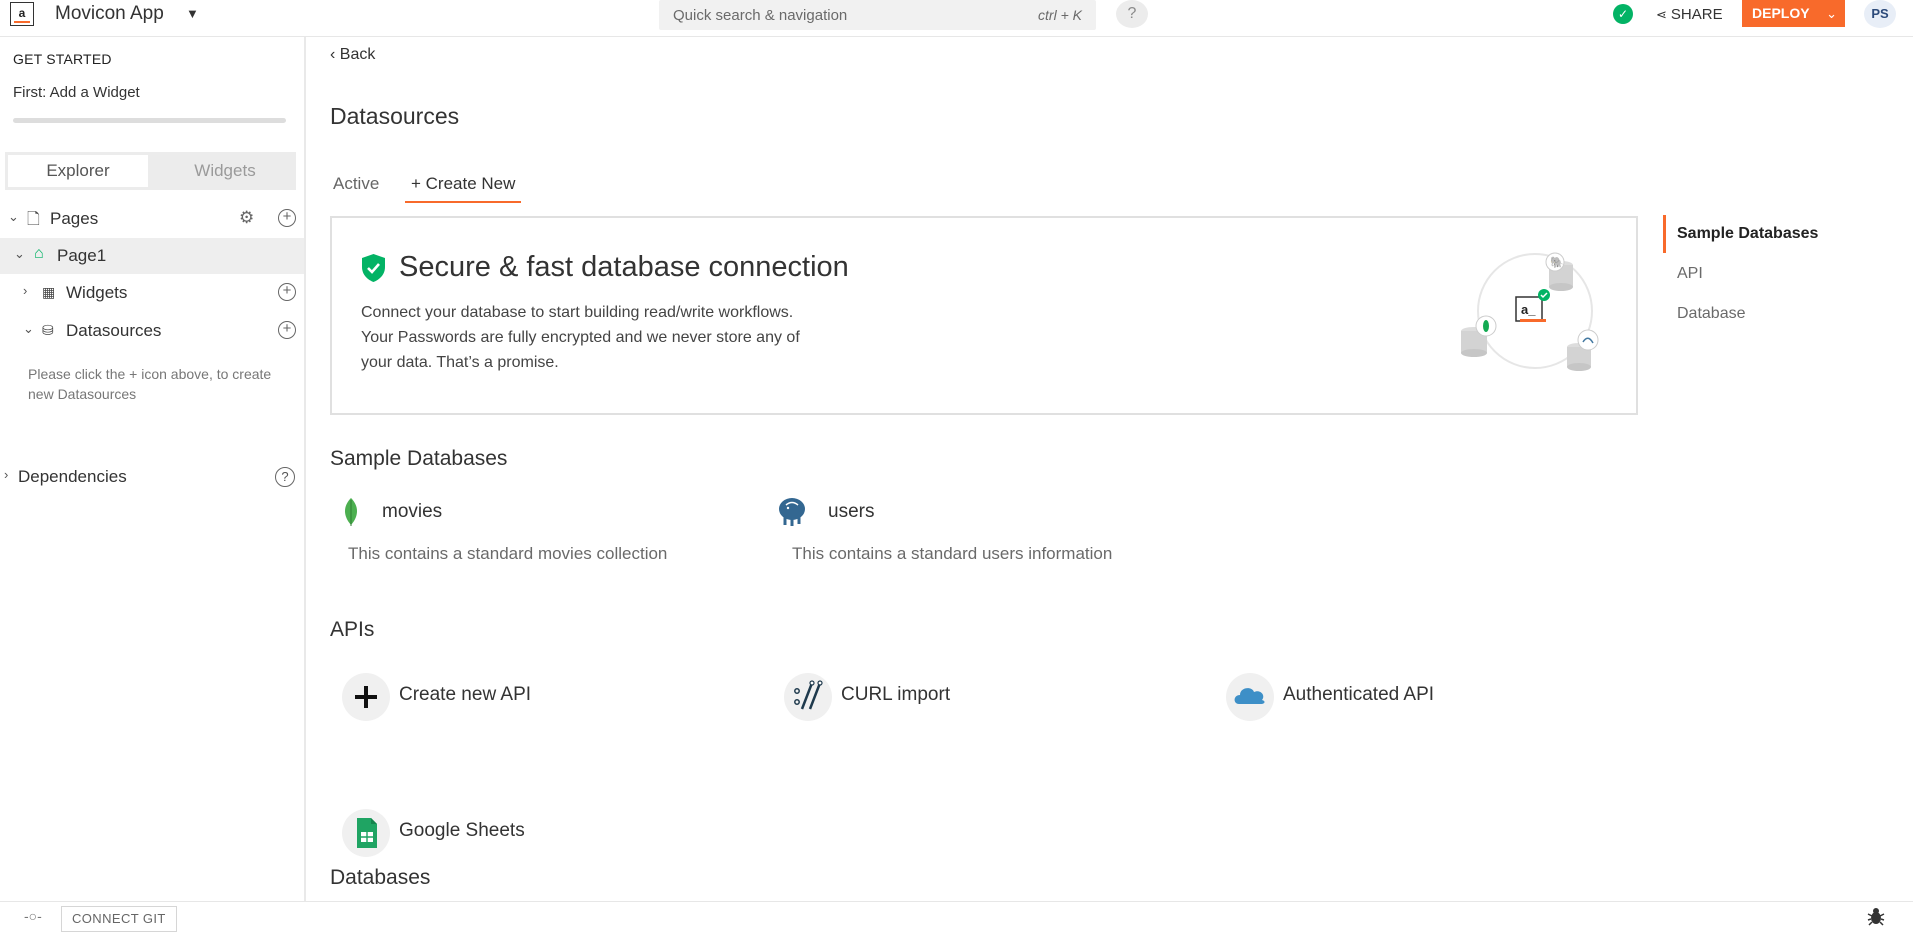 This screenshot has height=932, width=1913. I want to click on database-icon: ⛁, so click(48, 330).